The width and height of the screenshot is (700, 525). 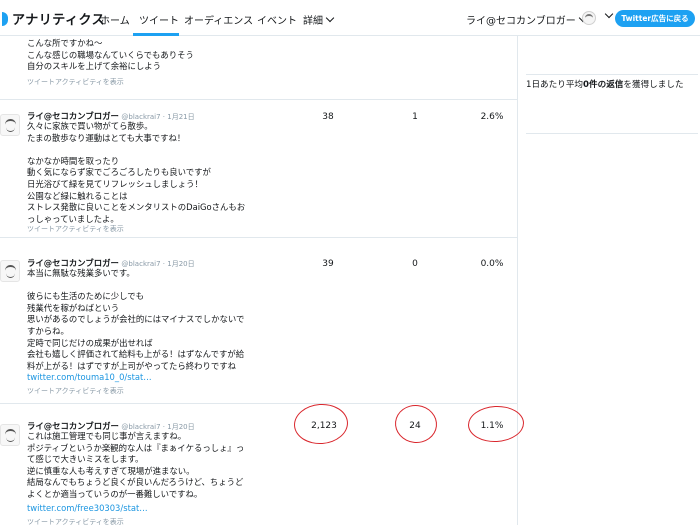 I want to click on summary-count: 0件の返信, so click(x=603, y=85).